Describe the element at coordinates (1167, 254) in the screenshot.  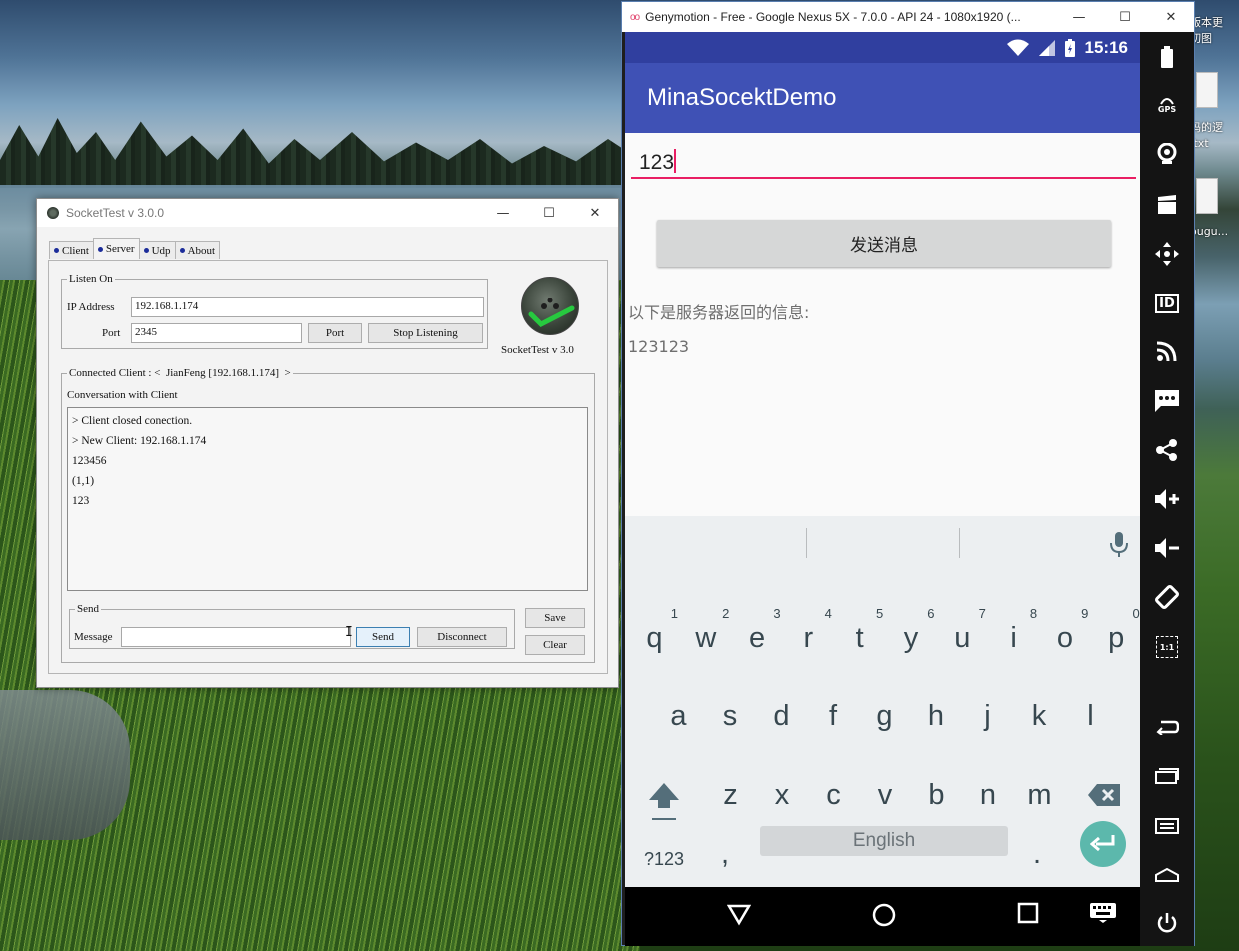
I see `dpad-icon` at that location.